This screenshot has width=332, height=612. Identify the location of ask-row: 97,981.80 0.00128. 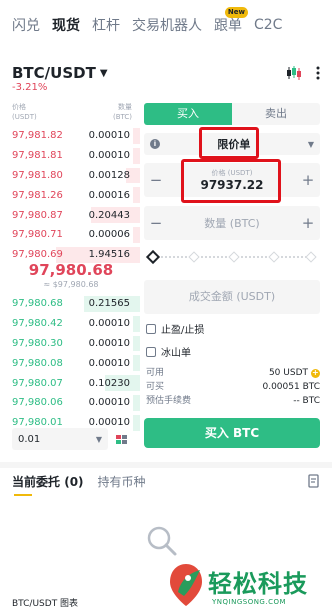
(70, 176).